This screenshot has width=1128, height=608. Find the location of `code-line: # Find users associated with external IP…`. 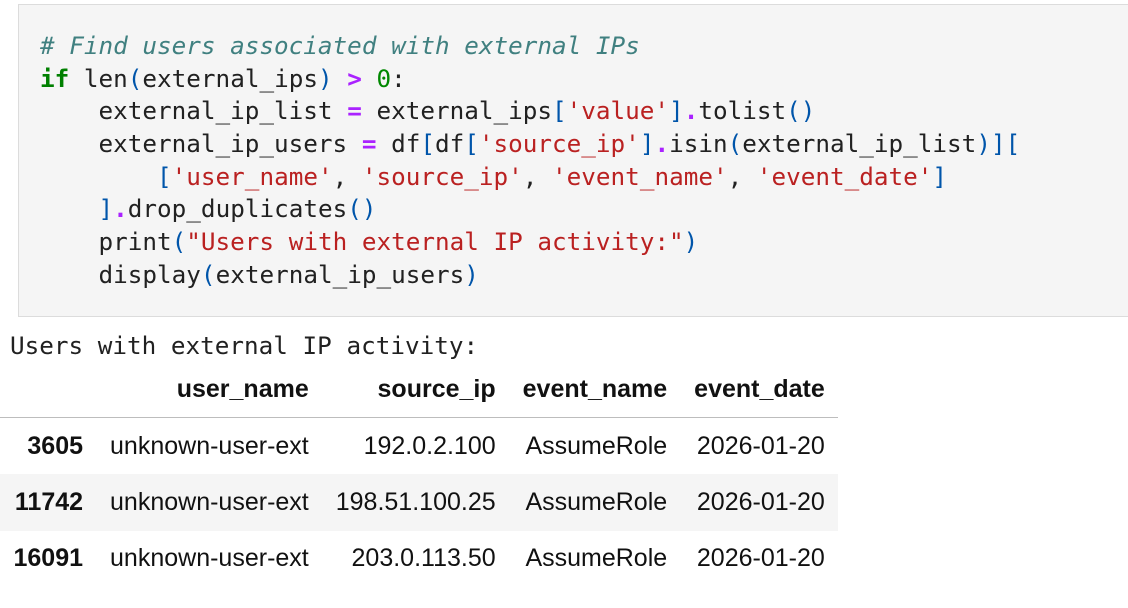

code-line: # Find users associated with external IP… is located at coordinates (530, 46).